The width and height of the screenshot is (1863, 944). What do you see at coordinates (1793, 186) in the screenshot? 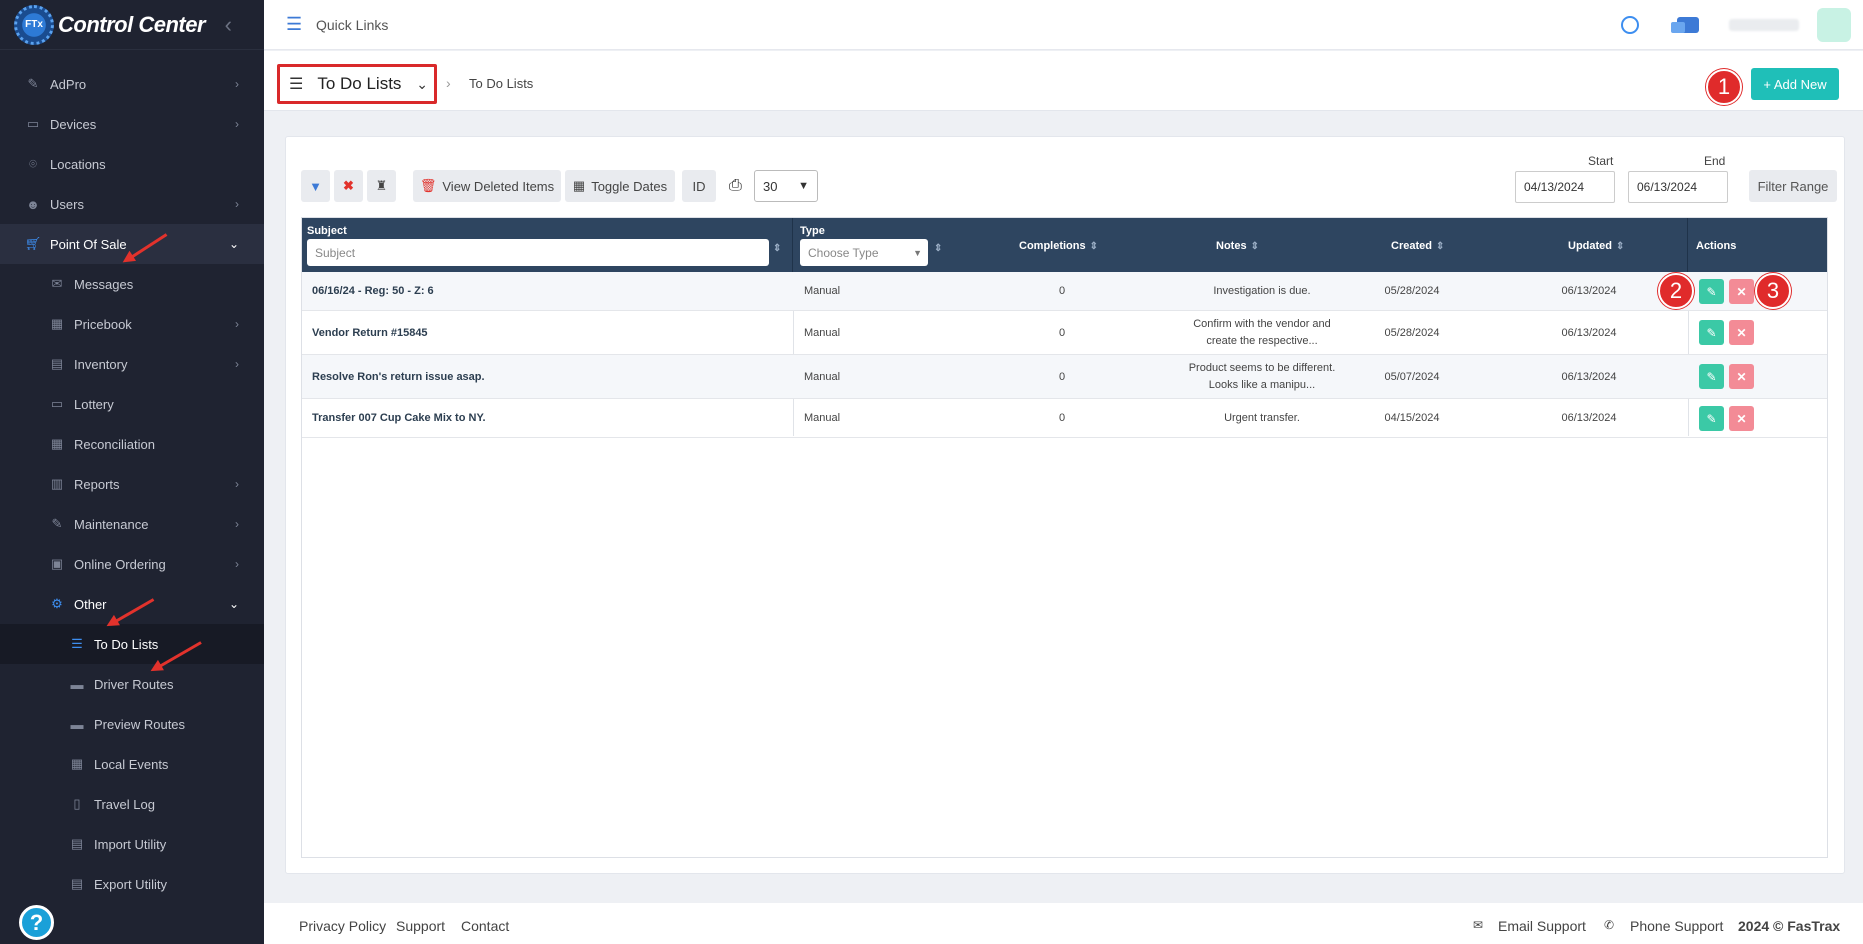
I see `filter-range-button: Filter Range` at bounding box center [1793, 186].